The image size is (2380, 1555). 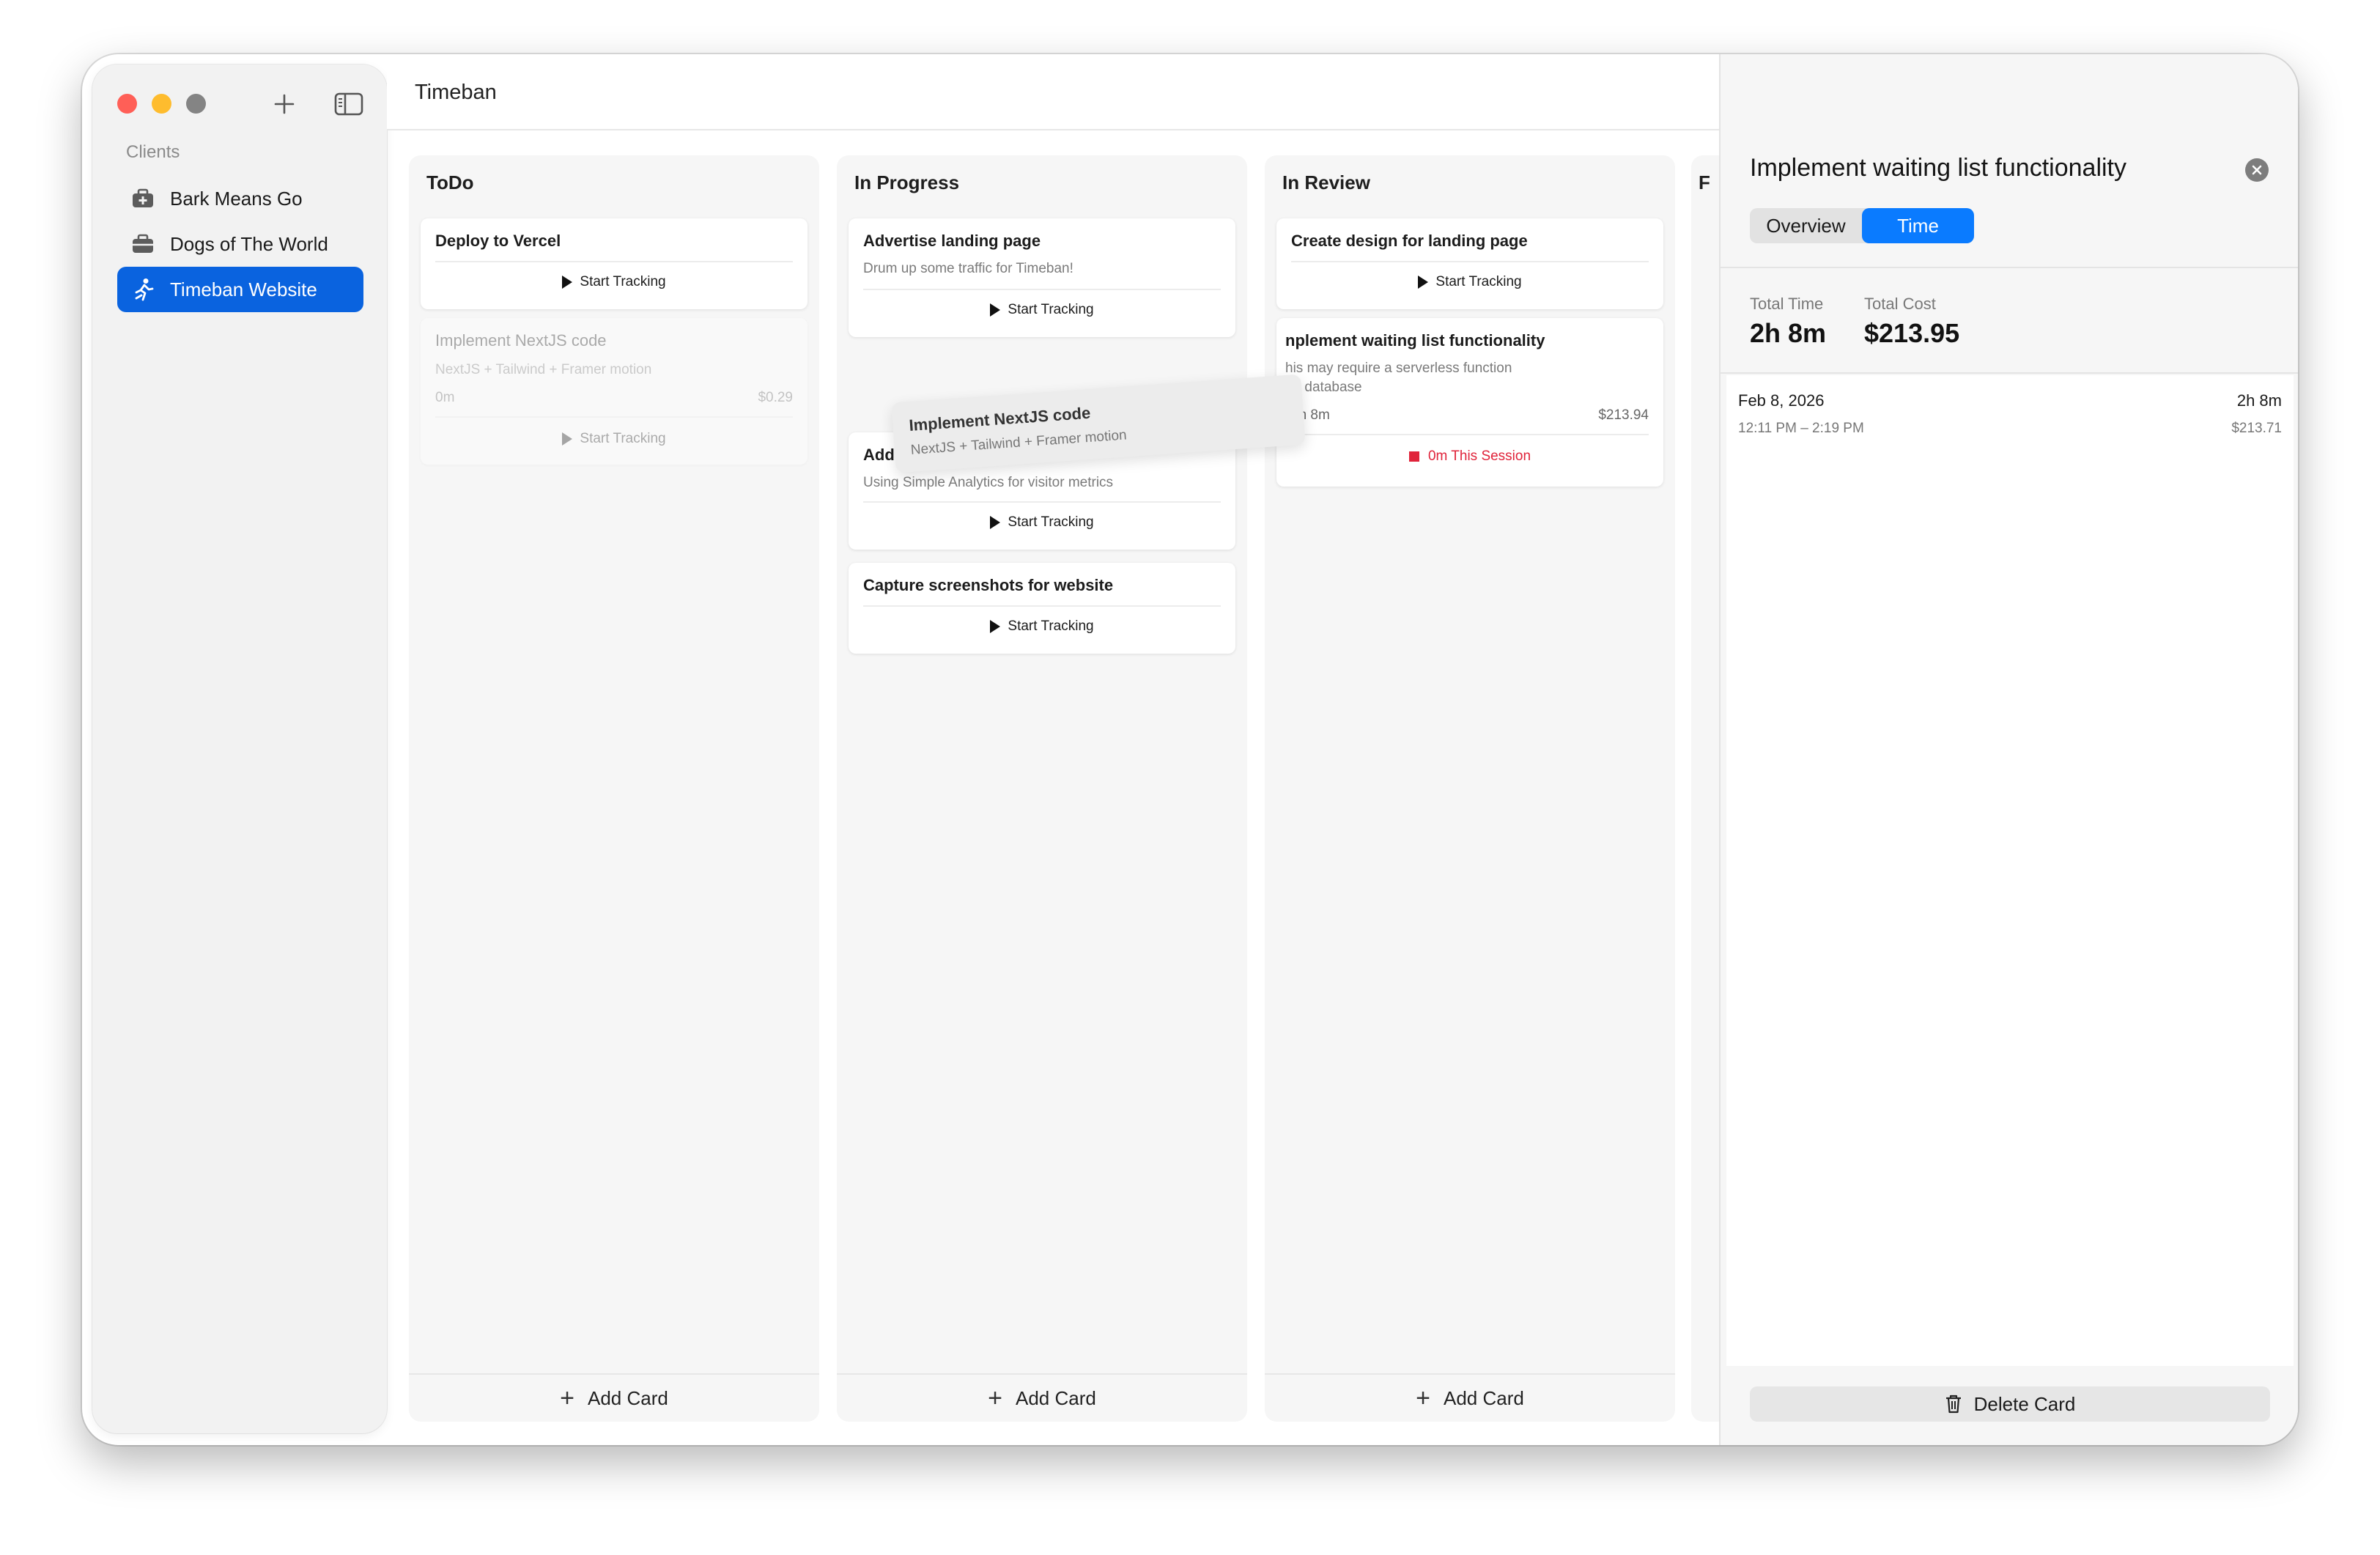 I want to click on stop-icon, so click(x=1413, y=457).